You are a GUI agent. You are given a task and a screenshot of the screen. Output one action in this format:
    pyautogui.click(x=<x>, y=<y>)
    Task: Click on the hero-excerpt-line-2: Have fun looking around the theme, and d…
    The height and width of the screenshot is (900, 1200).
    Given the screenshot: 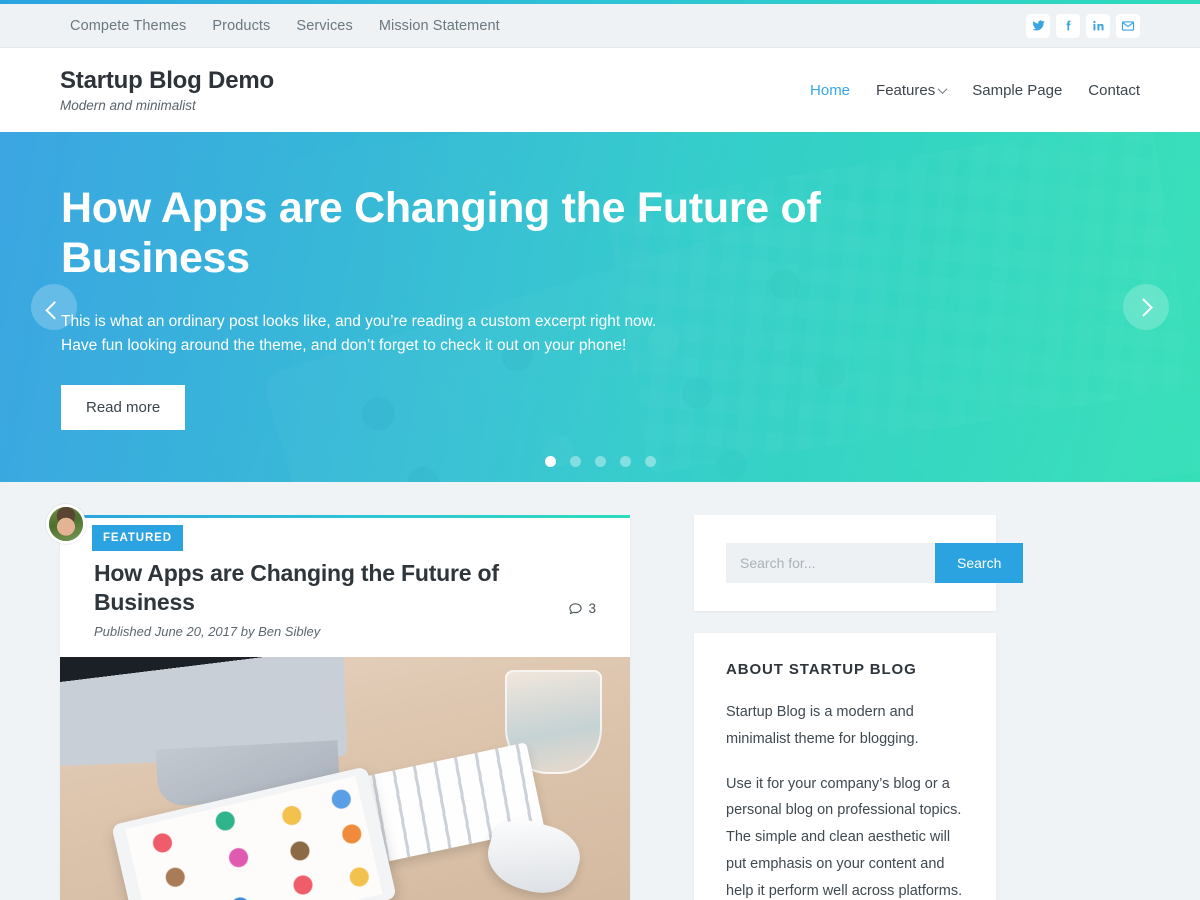 What is the action you would take?
    pyautogui.click(x=344, y=345)
    